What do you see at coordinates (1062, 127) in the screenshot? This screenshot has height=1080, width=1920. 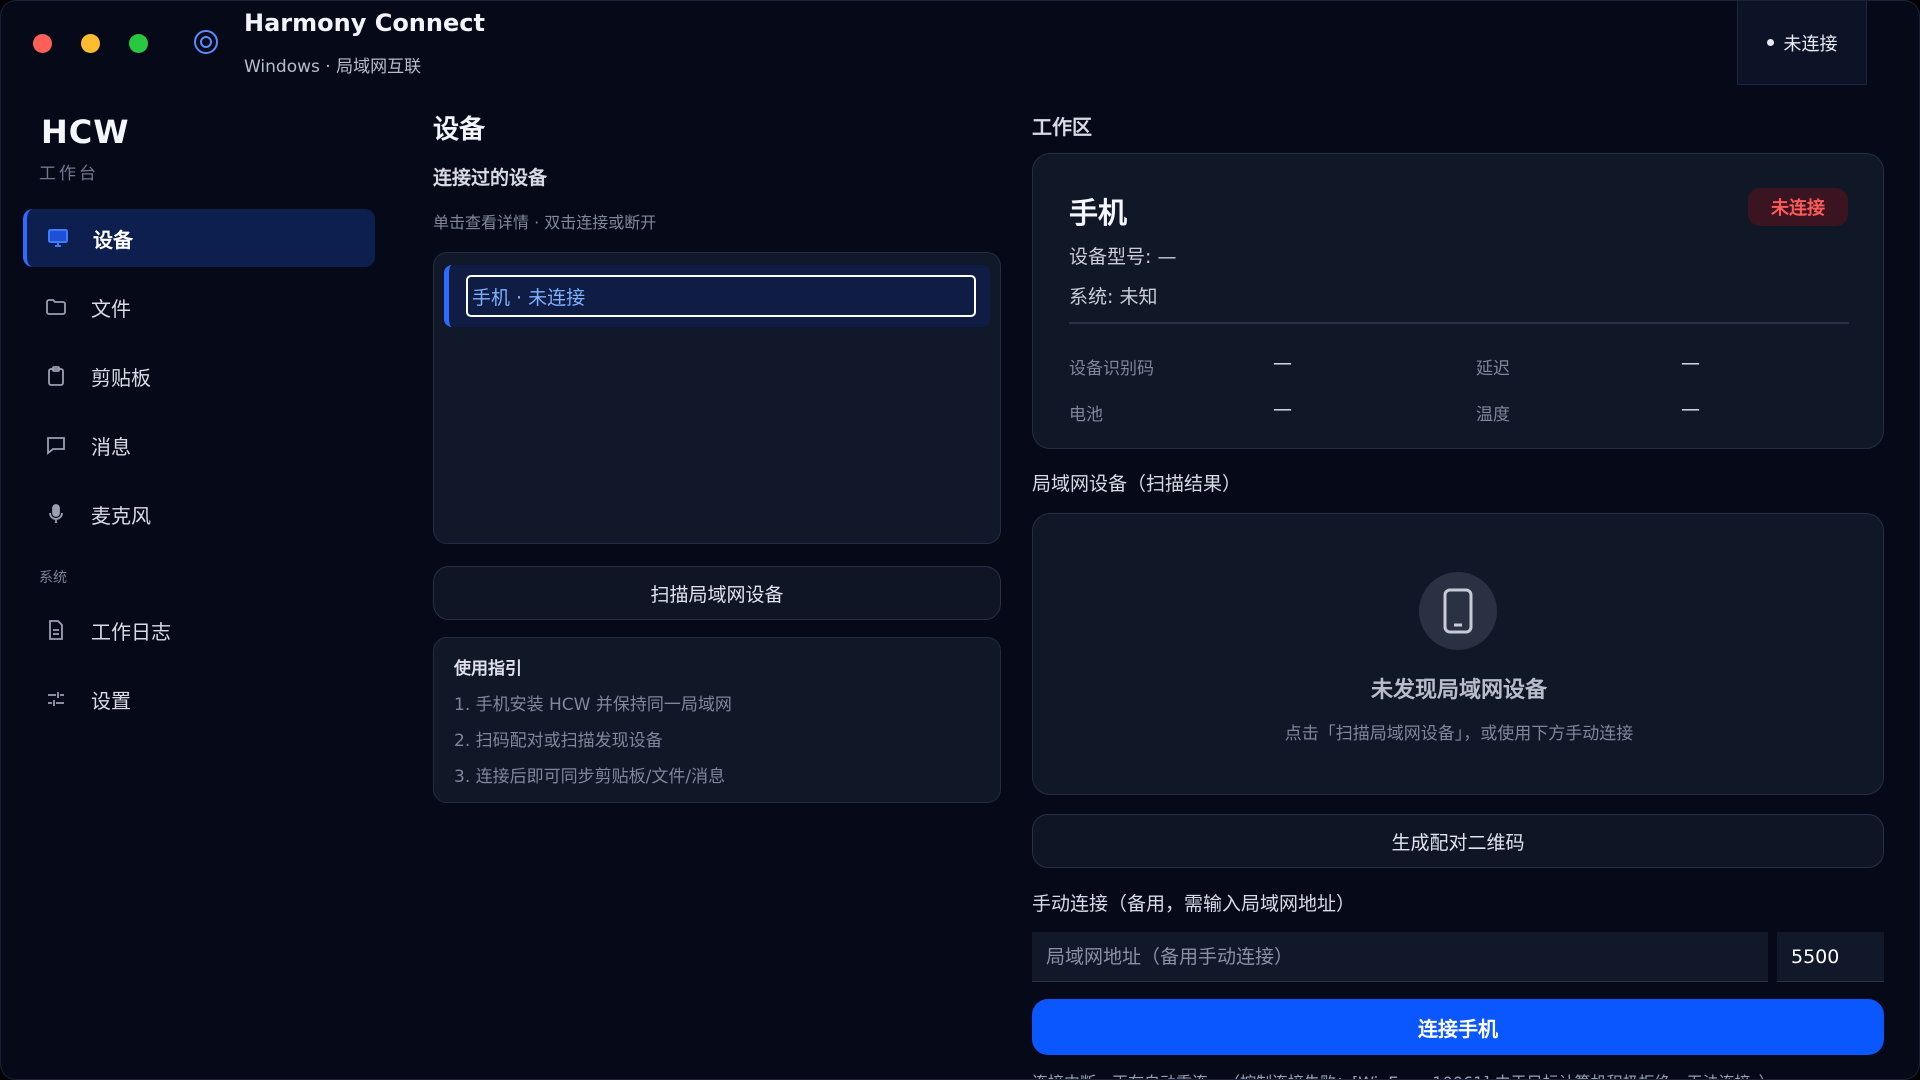 I see `workspace-title: 工作区` at bounding box center [1062, 127].